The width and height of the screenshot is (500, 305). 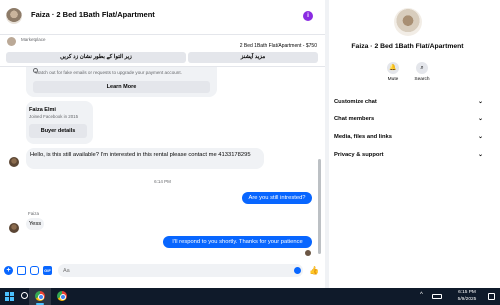 I want to click on message-input, so click(x=180, y=270).